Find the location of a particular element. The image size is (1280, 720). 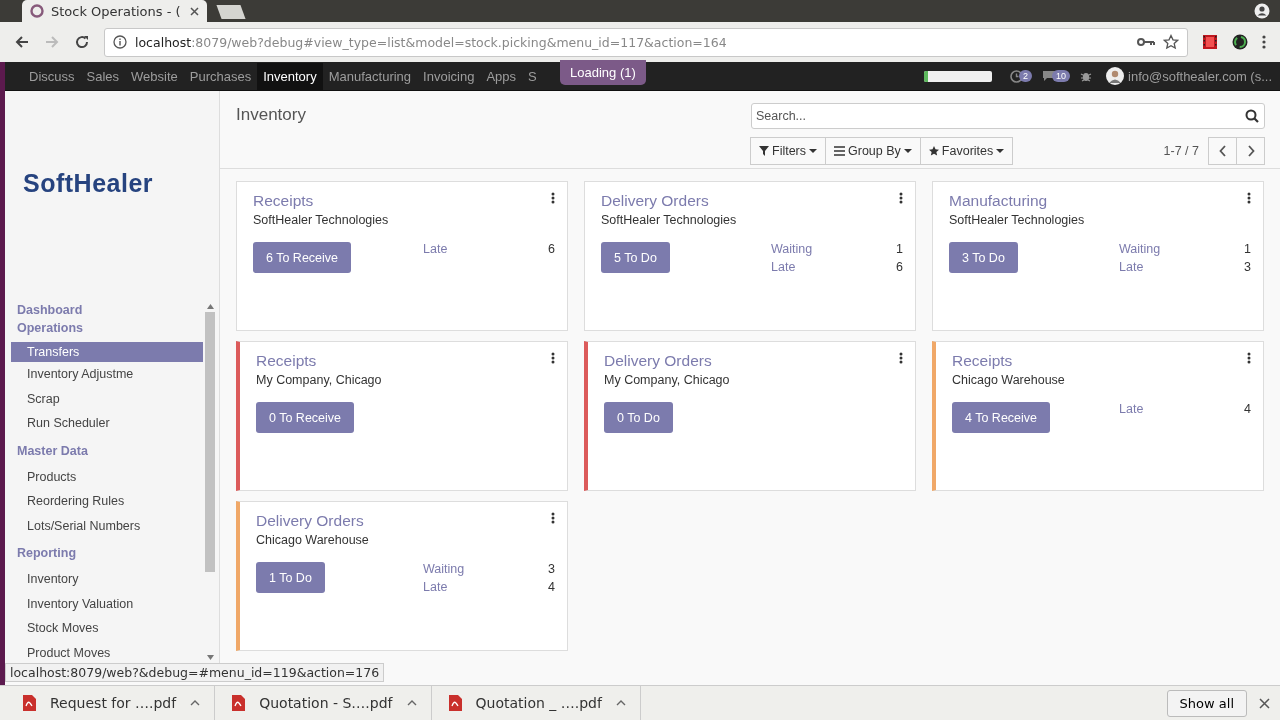

favorites-button: Favorites is located at coordinates (966, 151).